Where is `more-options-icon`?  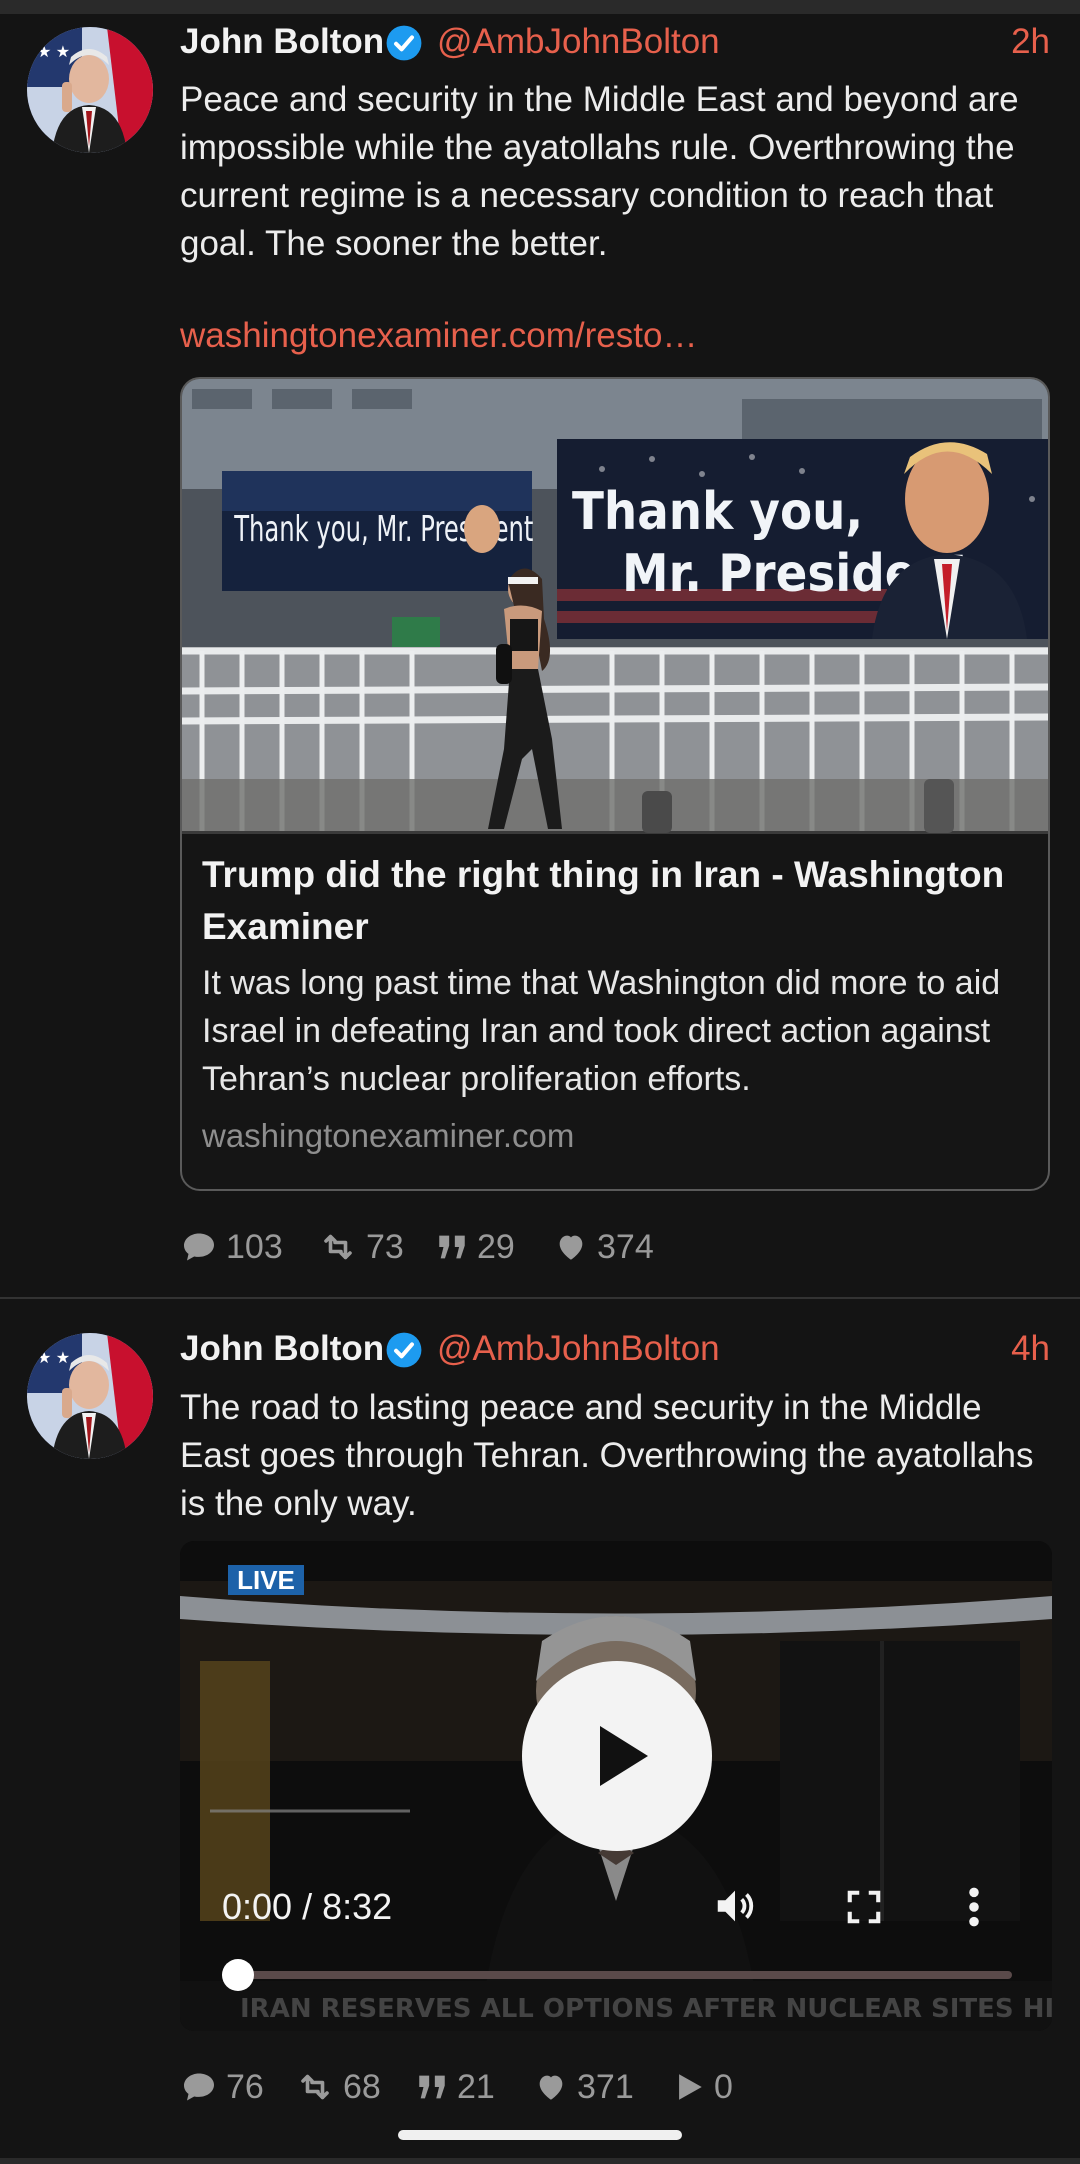 more-options-icon is located at coordinates (974, 1907).